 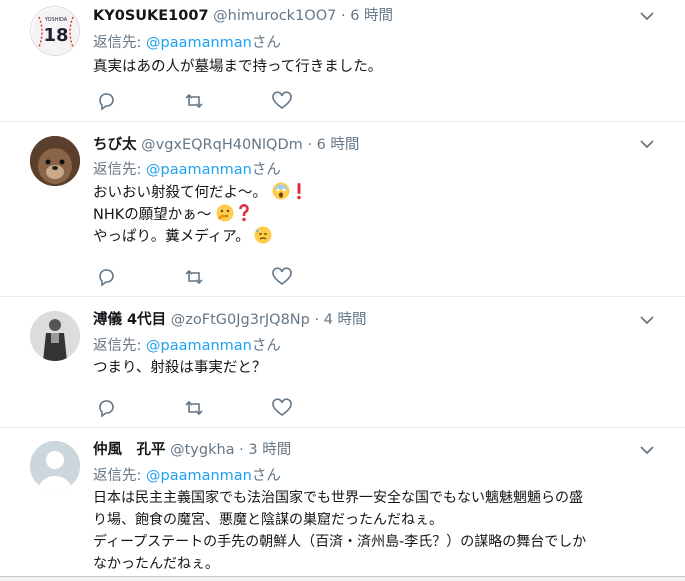 What do you see at coordinates (240, 320) in the screenshot?
I see `handle: @zoFtG0Jg3rJQ8Np` at bounding box center [240, 320].